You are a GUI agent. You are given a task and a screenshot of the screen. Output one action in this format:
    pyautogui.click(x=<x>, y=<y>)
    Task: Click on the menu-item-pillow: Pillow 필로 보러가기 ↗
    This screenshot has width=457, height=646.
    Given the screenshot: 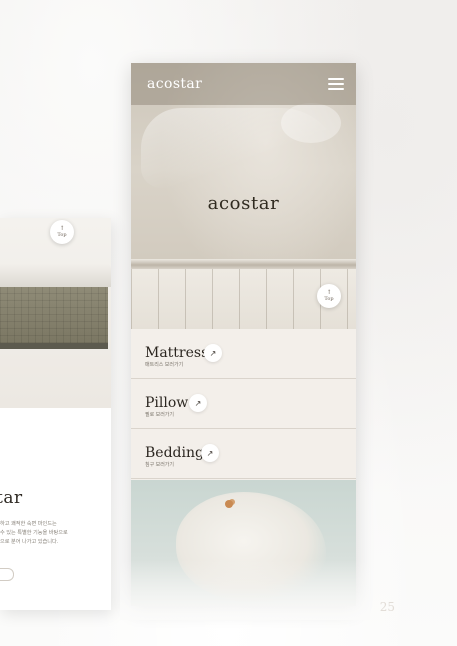 What is the action you would take?
    pyautogui.click(x=243, y=404)
    